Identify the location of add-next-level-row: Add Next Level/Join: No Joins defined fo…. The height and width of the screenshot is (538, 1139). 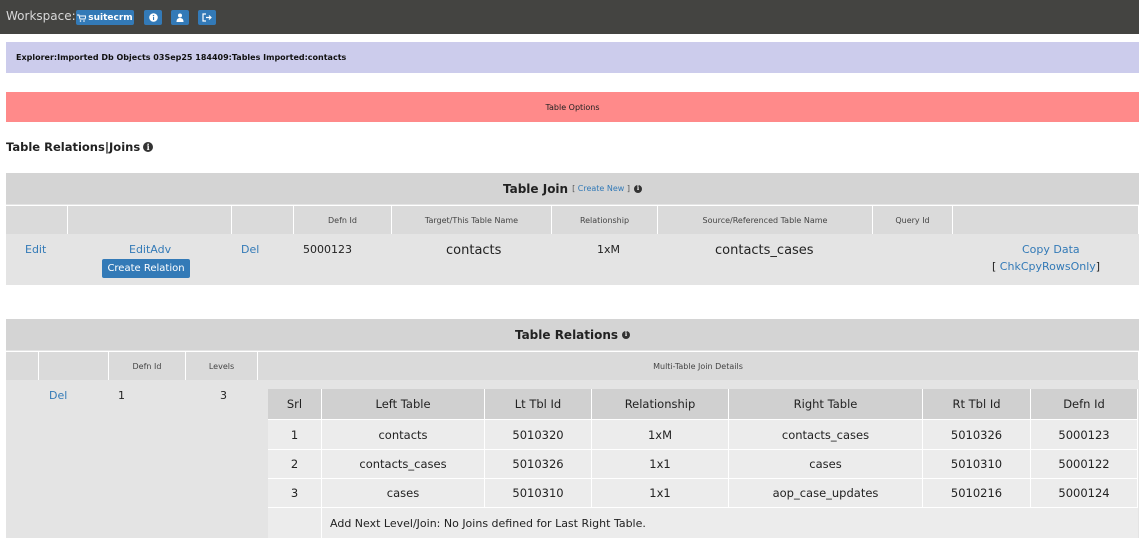
(703, 522).